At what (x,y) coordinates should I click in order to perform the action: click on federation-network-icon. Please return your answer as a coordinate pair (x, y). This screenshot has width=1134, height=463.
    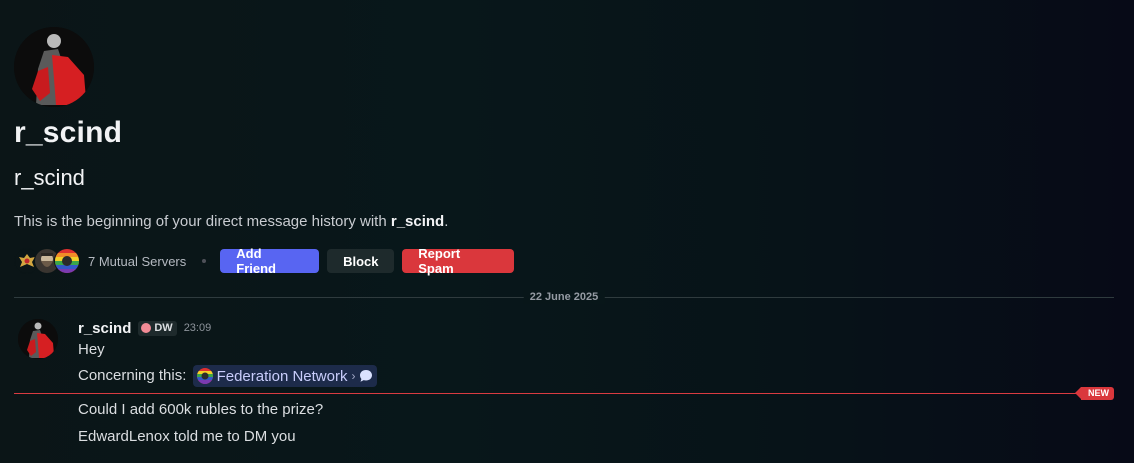
    Looking at the image, I should click on (204, 376).